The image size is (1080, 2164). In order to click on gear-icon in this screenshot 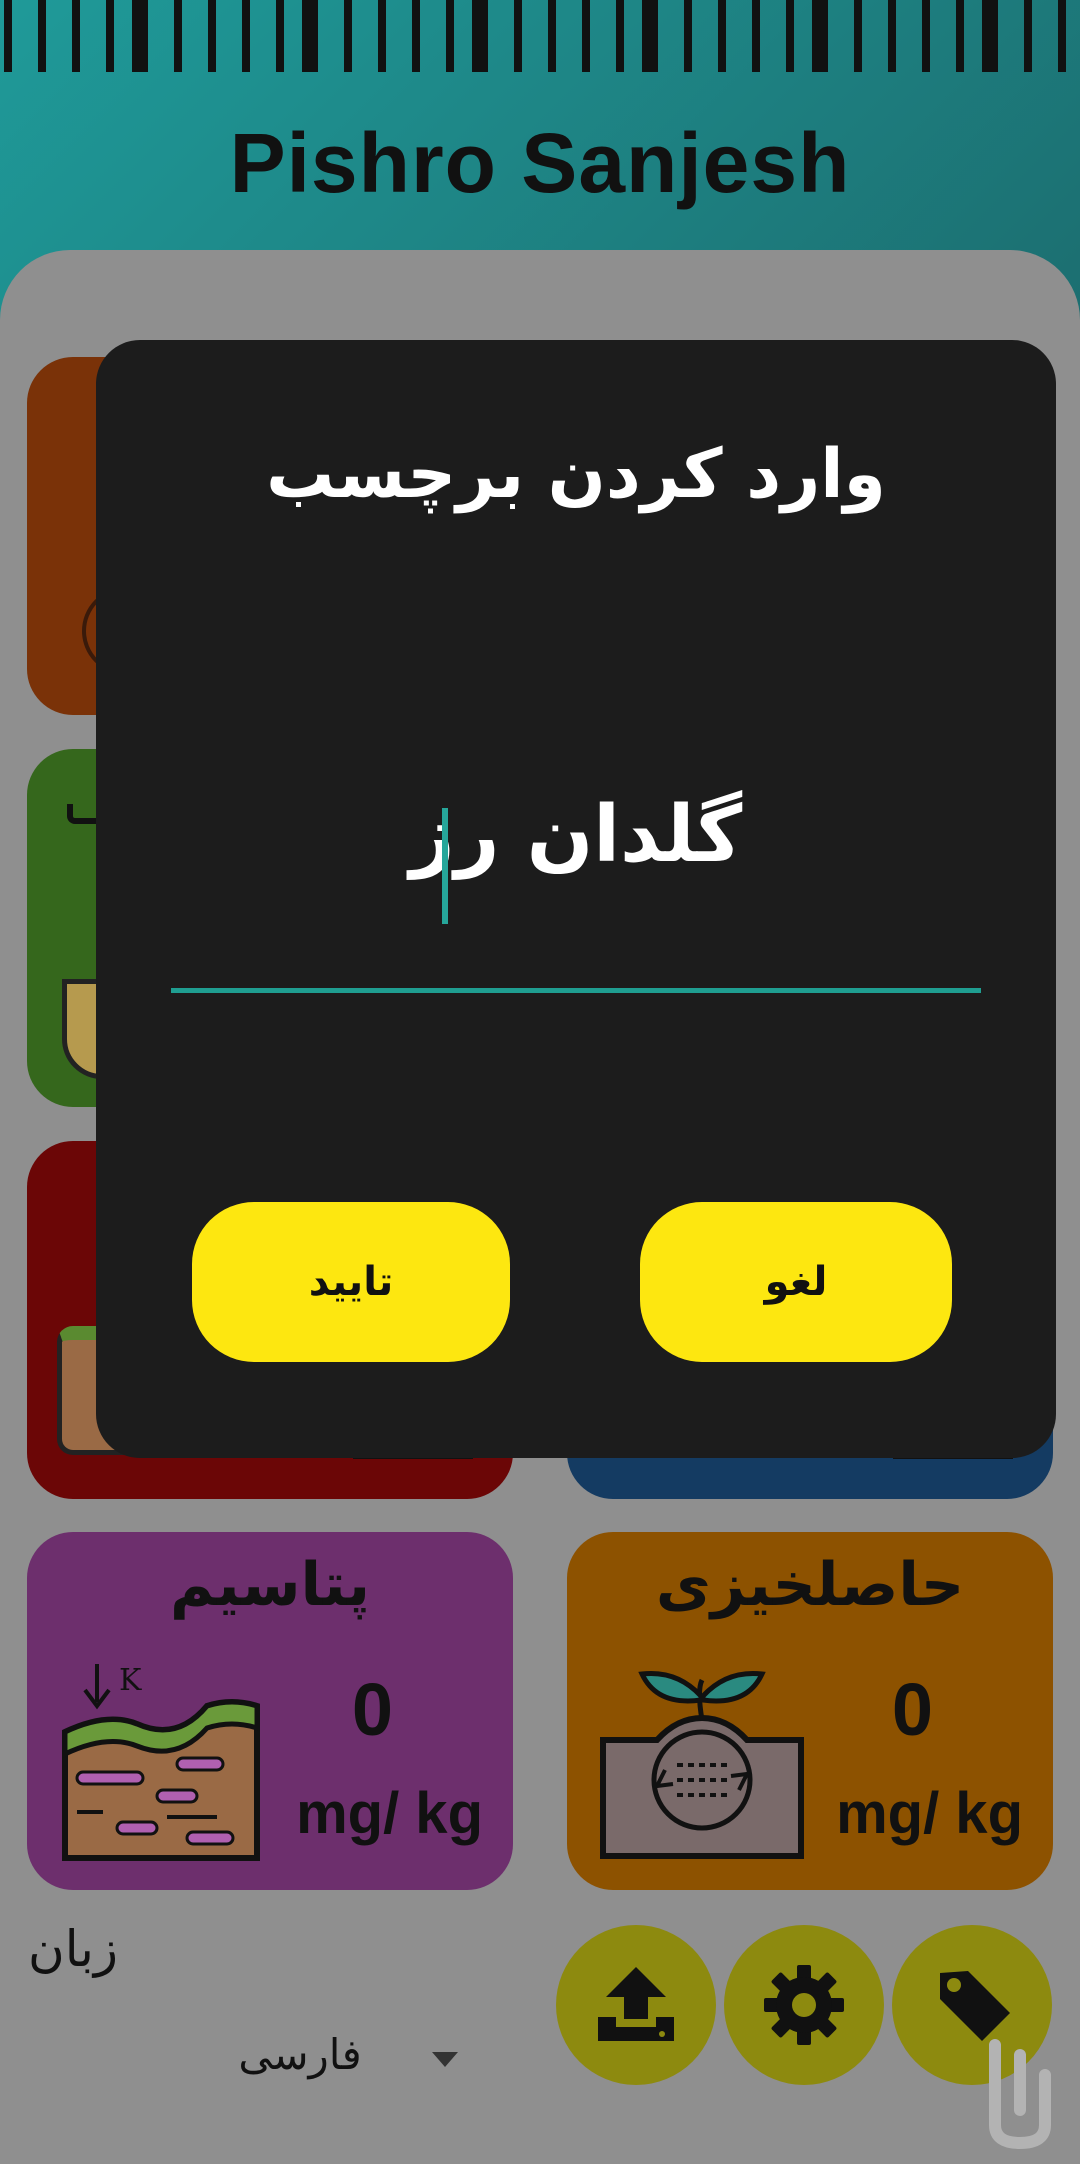, I will do `click(804, 2005)`.